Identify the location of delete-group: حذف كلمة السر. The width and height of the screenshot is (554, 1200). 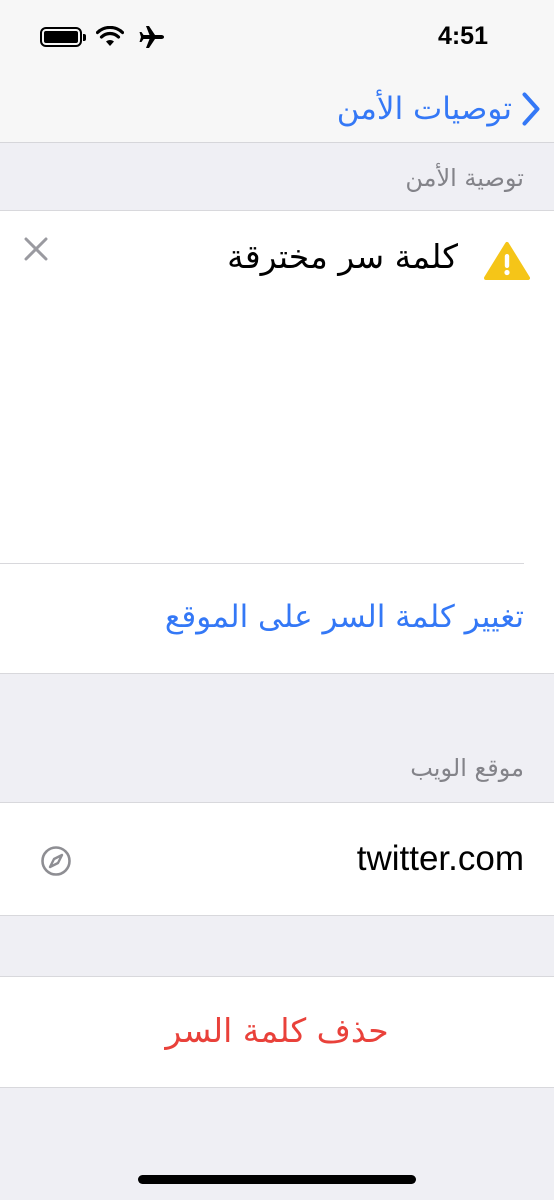
(277, 1032).